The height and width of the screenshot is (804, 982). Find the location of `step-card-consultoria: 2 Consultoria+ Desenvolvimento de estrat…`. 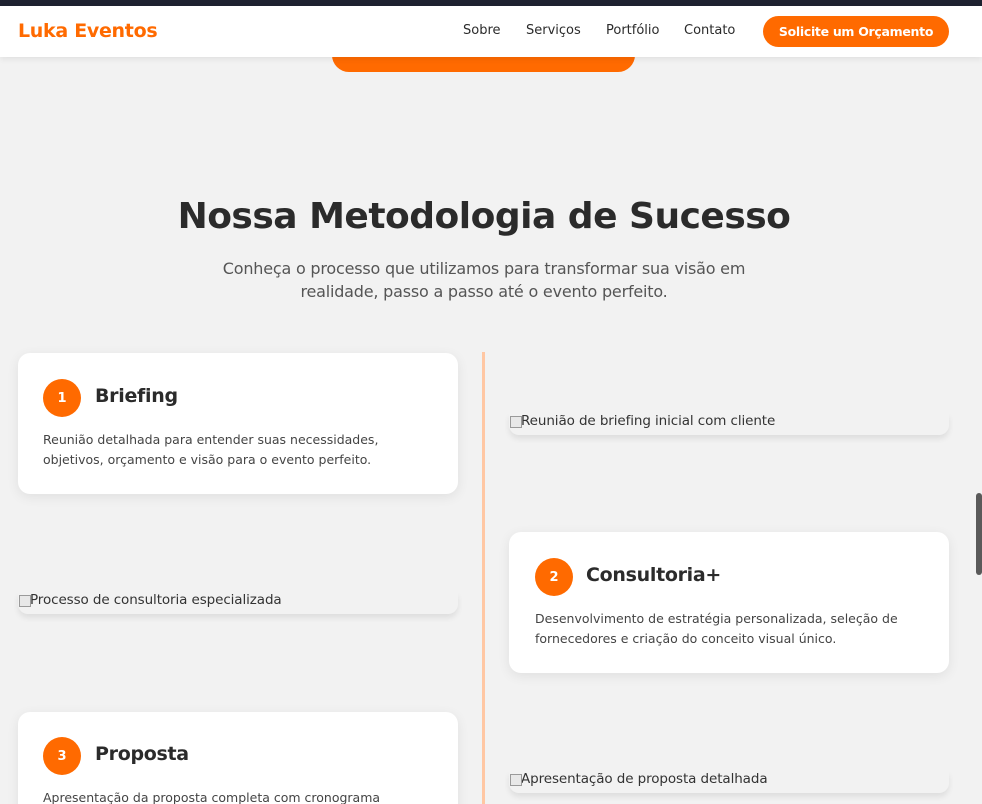

step-card-consultoria: 2 Consultoria+ Desenvolvimento de estrat… is located at coordinates (729, 602).